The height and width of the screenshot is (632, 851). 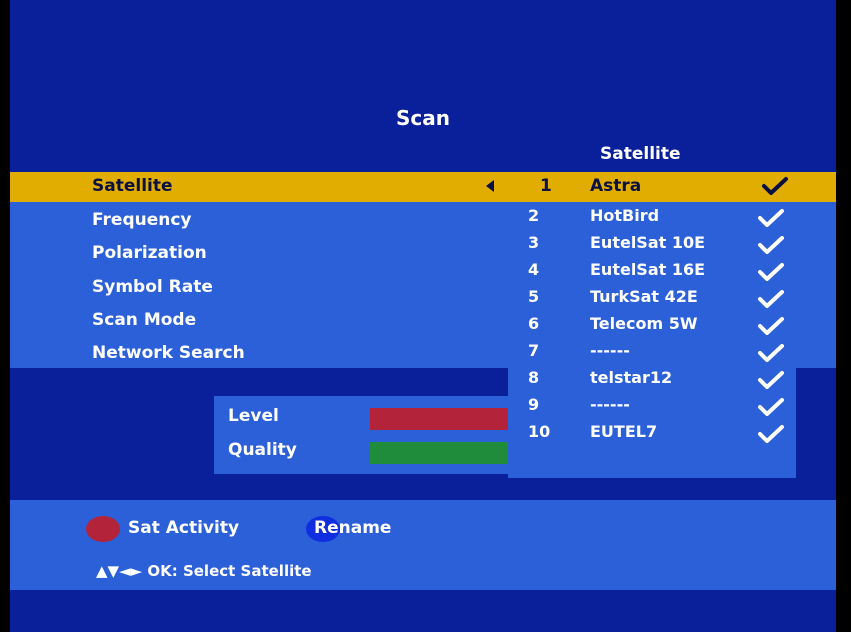 I want to click on menu-item-symbol-rate: Symbol Rate, so click(x=152, y=287).